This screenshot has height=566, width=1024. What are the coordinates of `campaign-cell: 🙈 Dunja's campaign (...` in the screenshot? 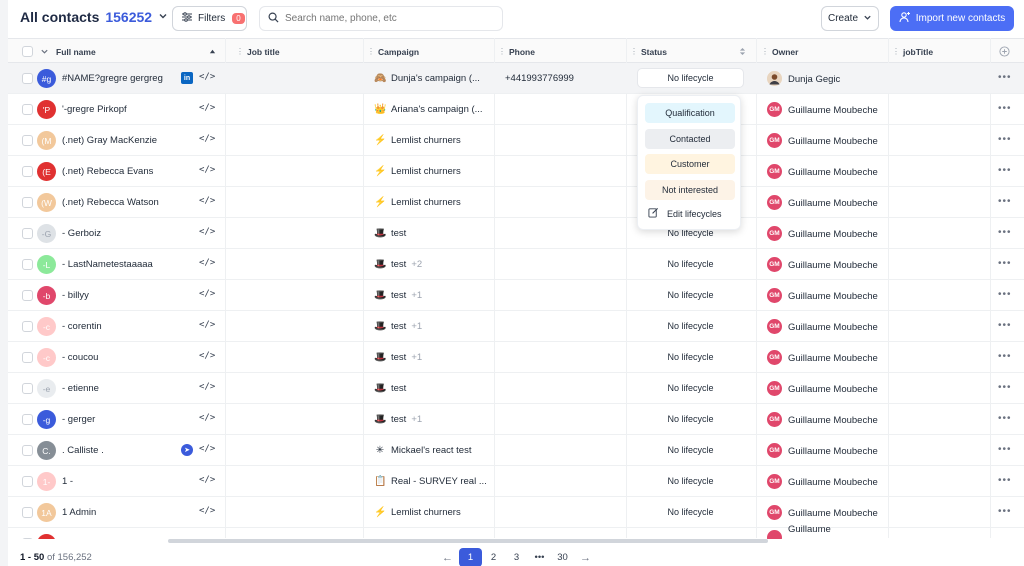 It's located at (429, 78).